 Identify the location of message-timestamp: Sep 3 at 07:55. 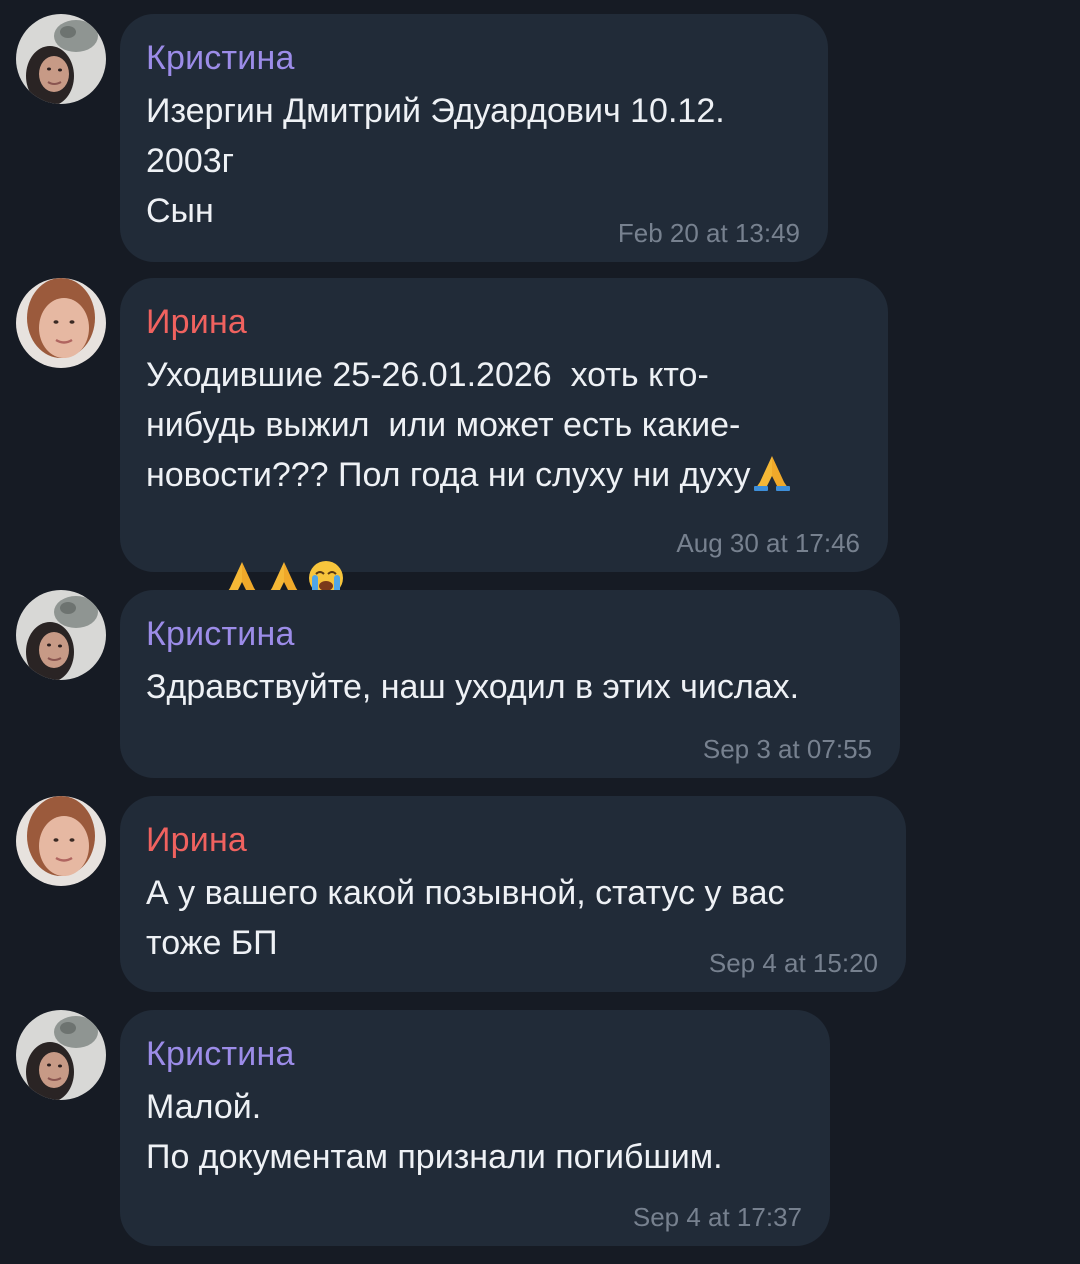
(787, 749).